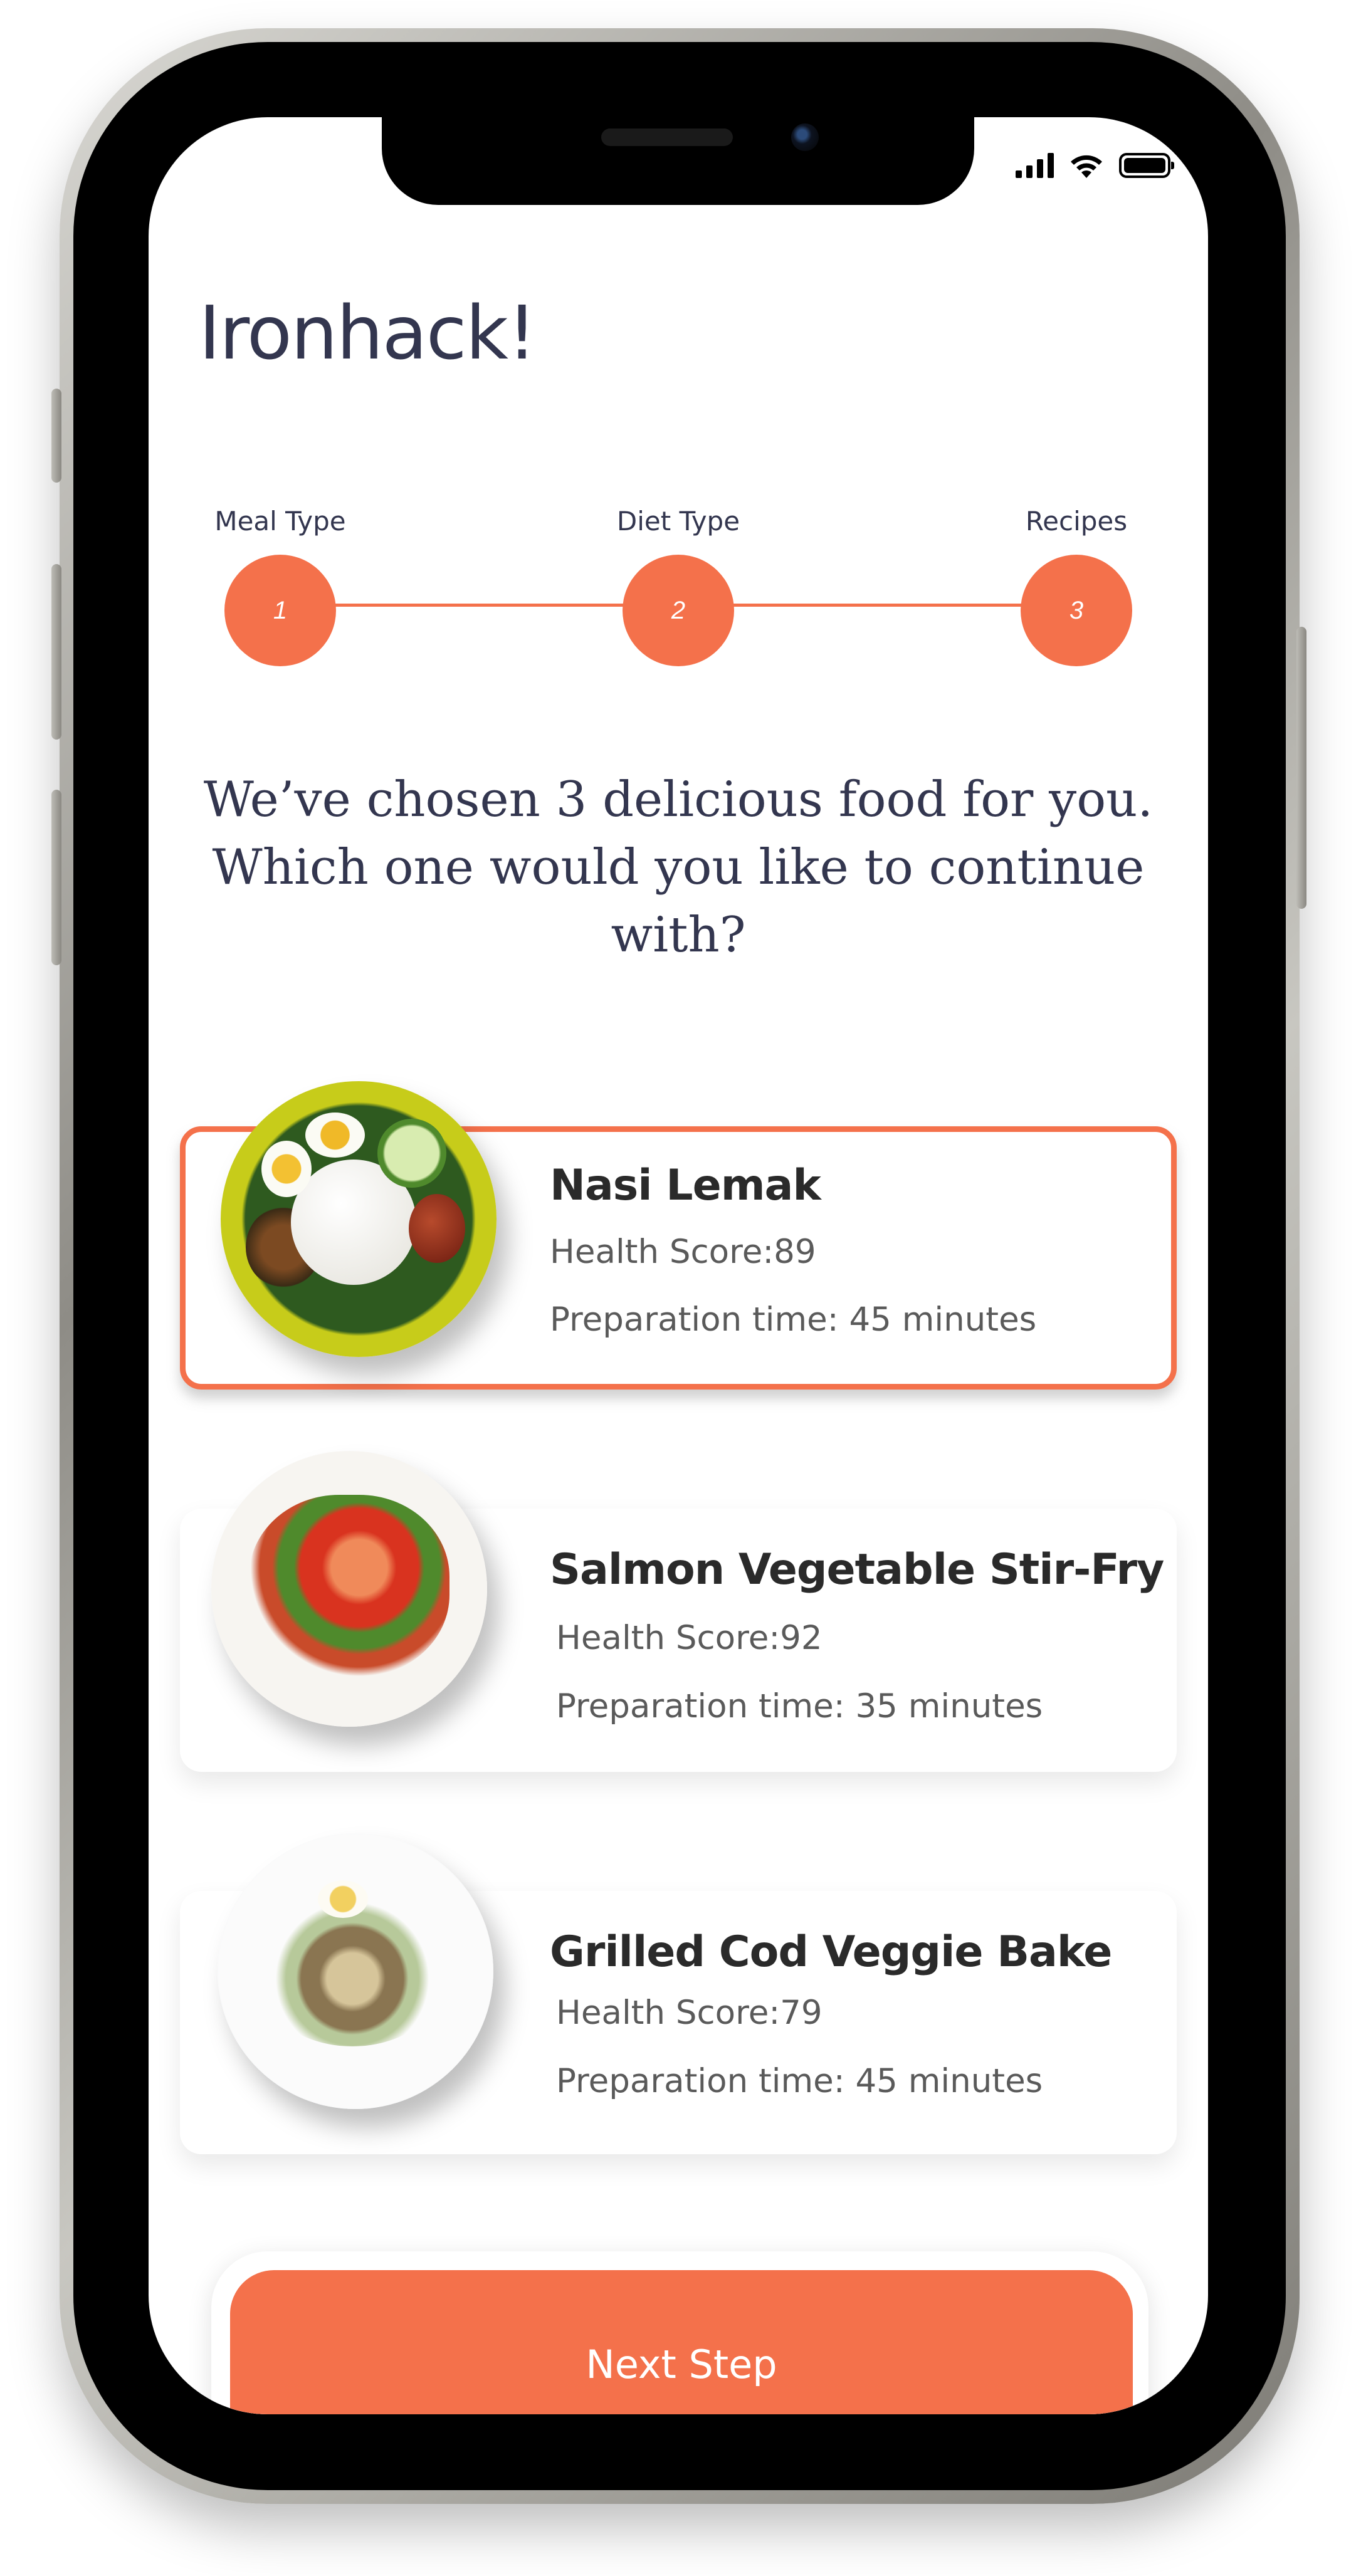  I want to click on step-number: 1, so click(280, 610).